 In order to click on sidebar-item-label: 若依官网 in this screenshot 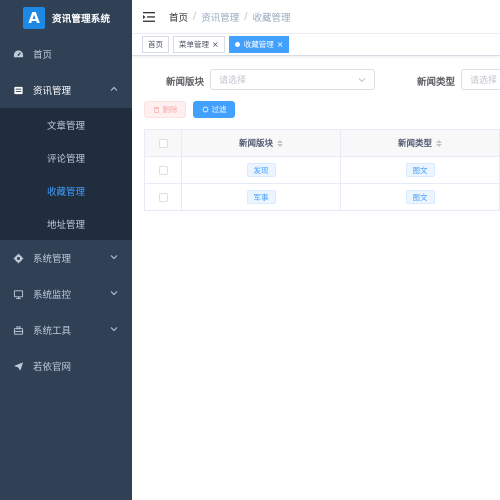, I will do `click(52, 367)`.